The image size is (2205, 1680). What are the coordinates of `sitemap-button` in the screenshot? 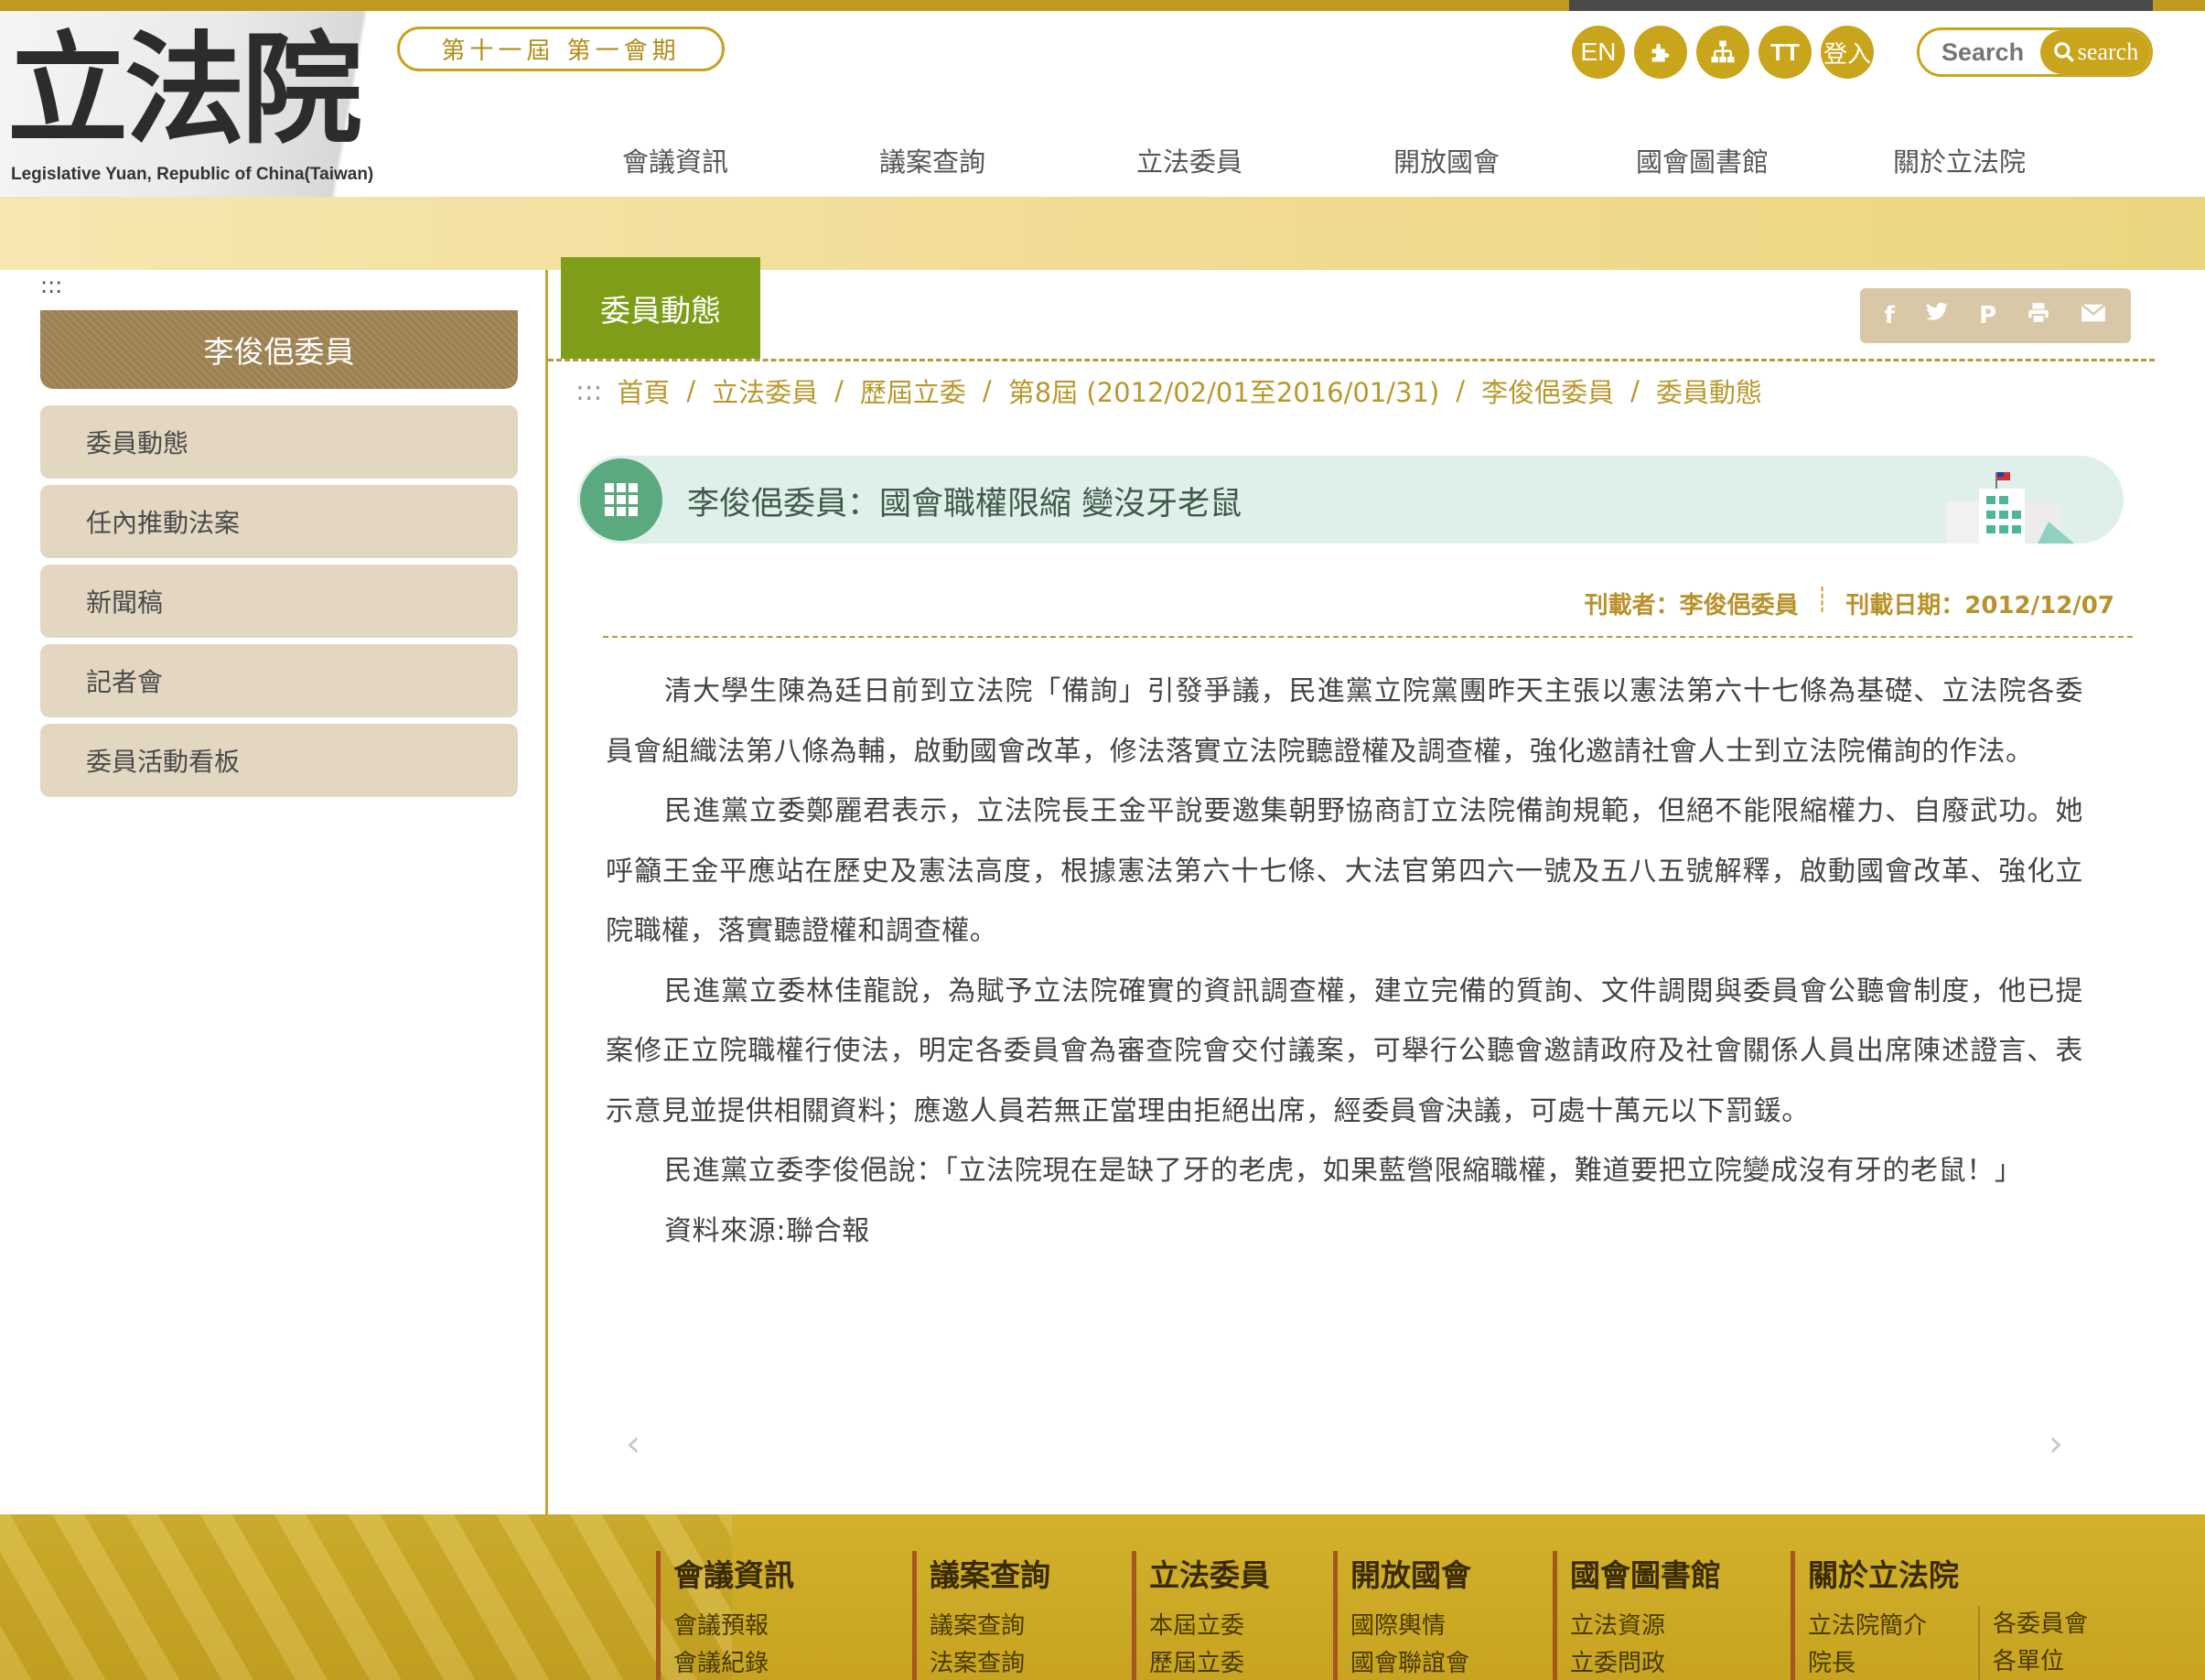 It's located at (1722, 52).